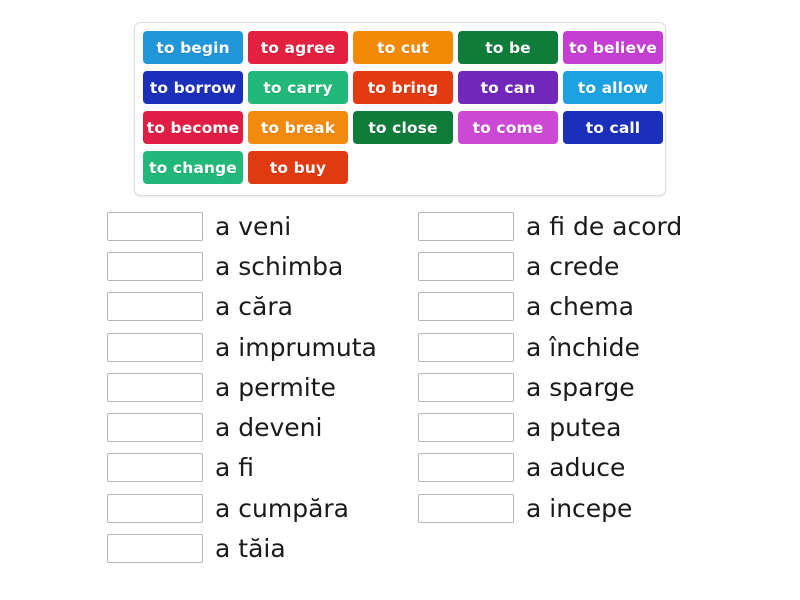 The image size is (800, 600). Describe the element at coordinates (298, 87) in the screenshot. I see `answer-tile: to carry` at that location.